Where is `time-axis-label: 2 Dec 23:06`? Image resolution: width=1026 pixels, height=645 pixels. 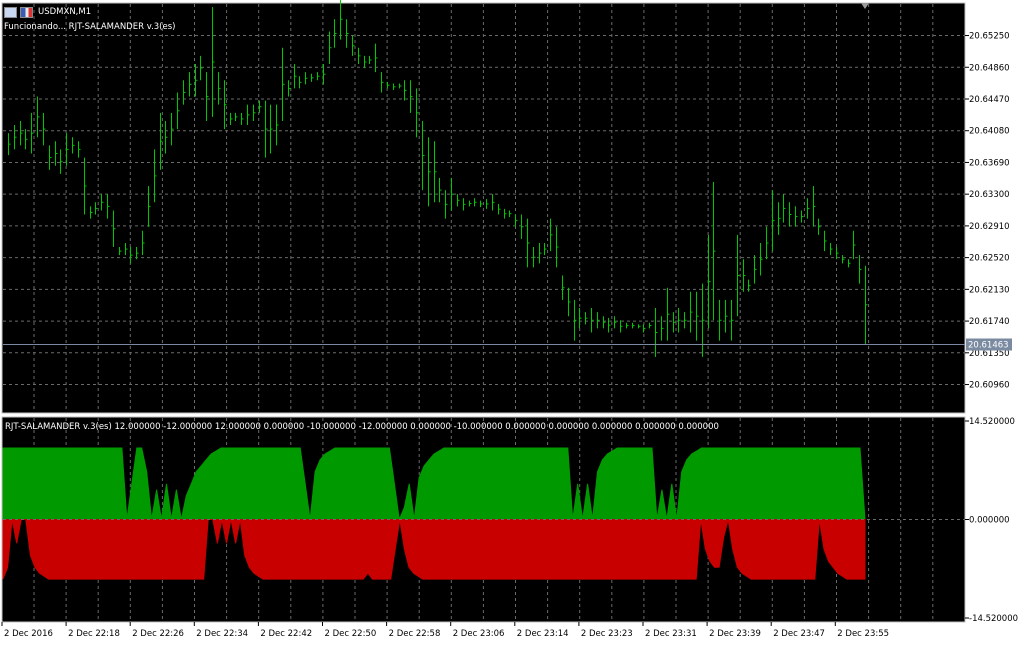
time-axis-label: 2 Dec 23:06 is located at coordinates (479, 634).